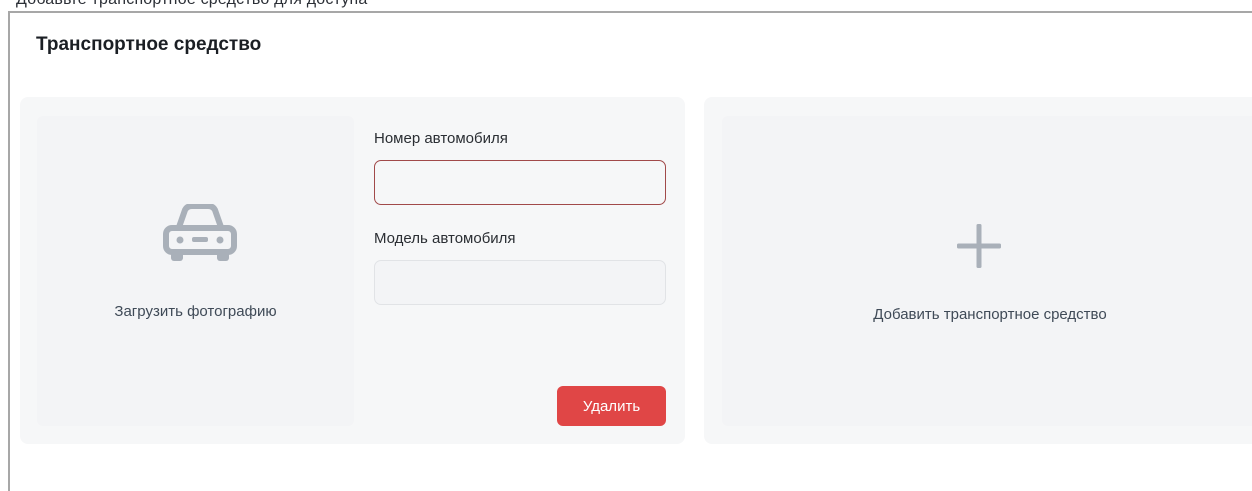  Describe the element at coordinates (979, 246) in the screenshot. I see `plus-icon` at that location.